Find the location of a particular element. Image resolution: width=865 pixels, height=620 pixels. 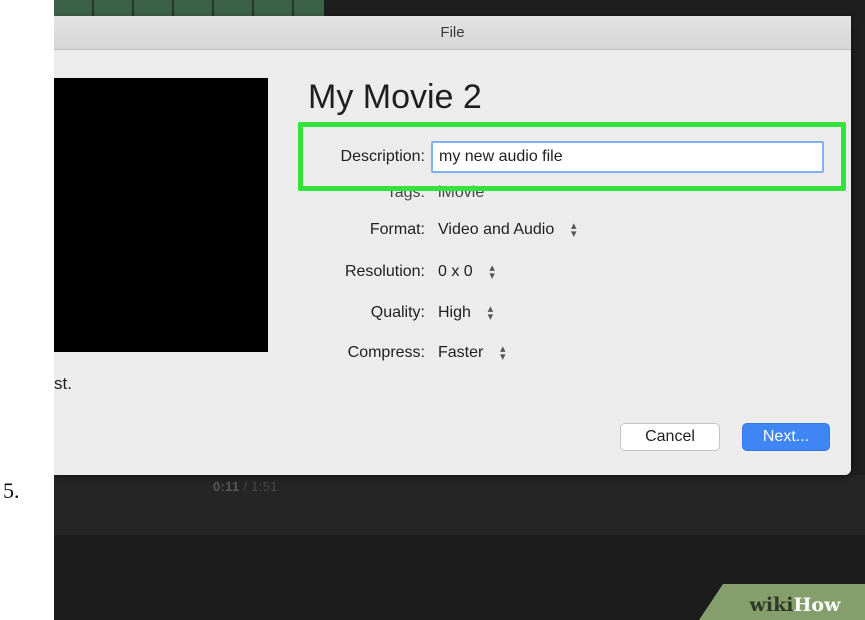

sheet-title: File is located at coordinates (452, 32).